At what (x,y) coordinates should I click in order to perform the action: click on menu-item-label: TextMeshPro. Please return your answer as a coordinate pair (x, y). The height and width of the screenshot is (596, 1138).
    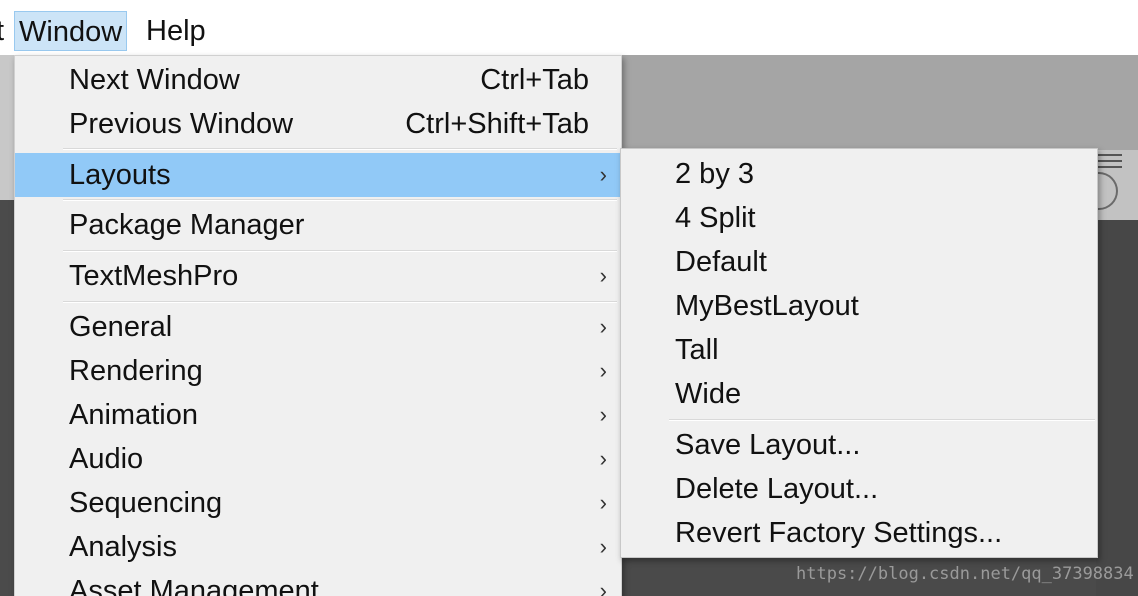
    Looking at the image, I should click on (154, 276).